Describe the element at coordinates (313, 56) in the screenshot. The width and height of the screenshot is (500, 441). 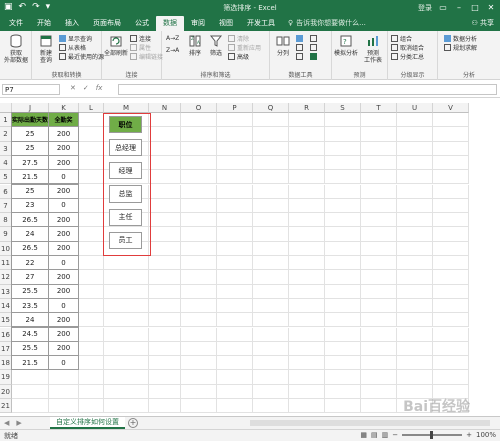
I see `manage-data-model-button` at that location.